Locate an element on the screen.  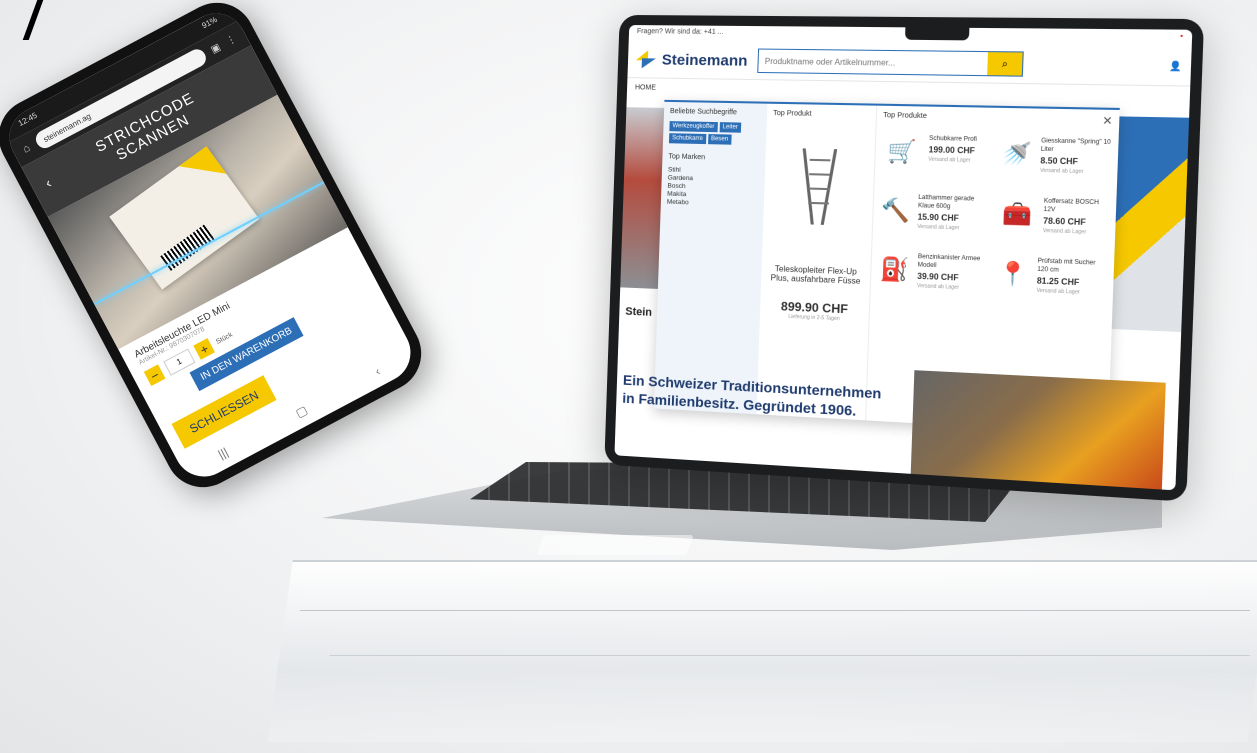
back-nav-icon: ‹ is located at coordinates (378, 371).